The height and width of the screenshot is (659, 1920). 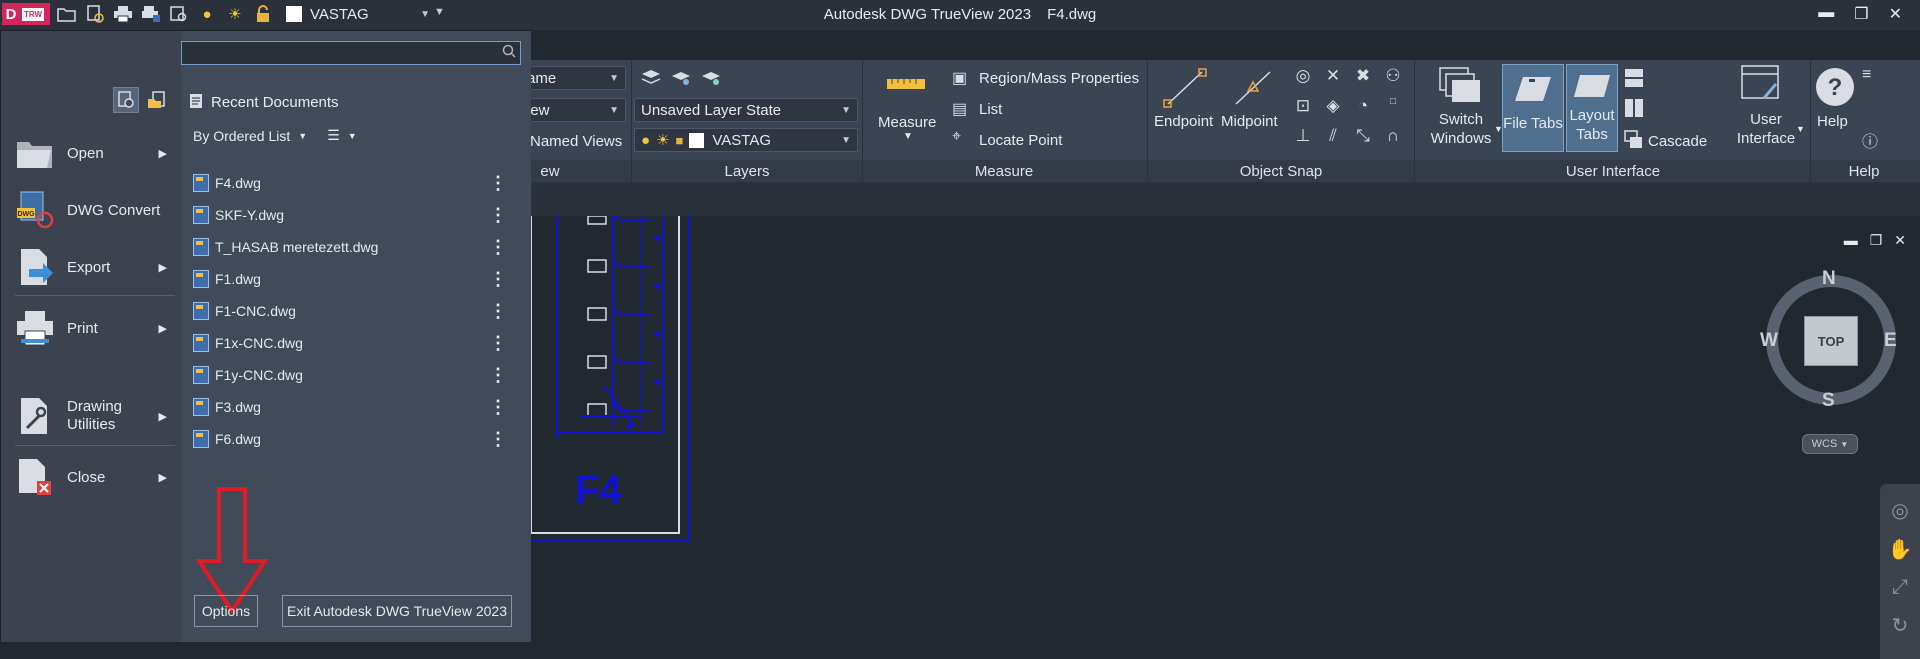 I want to click on recent-document-item: F6.dwg ⋮, so click(x=356, y=439).